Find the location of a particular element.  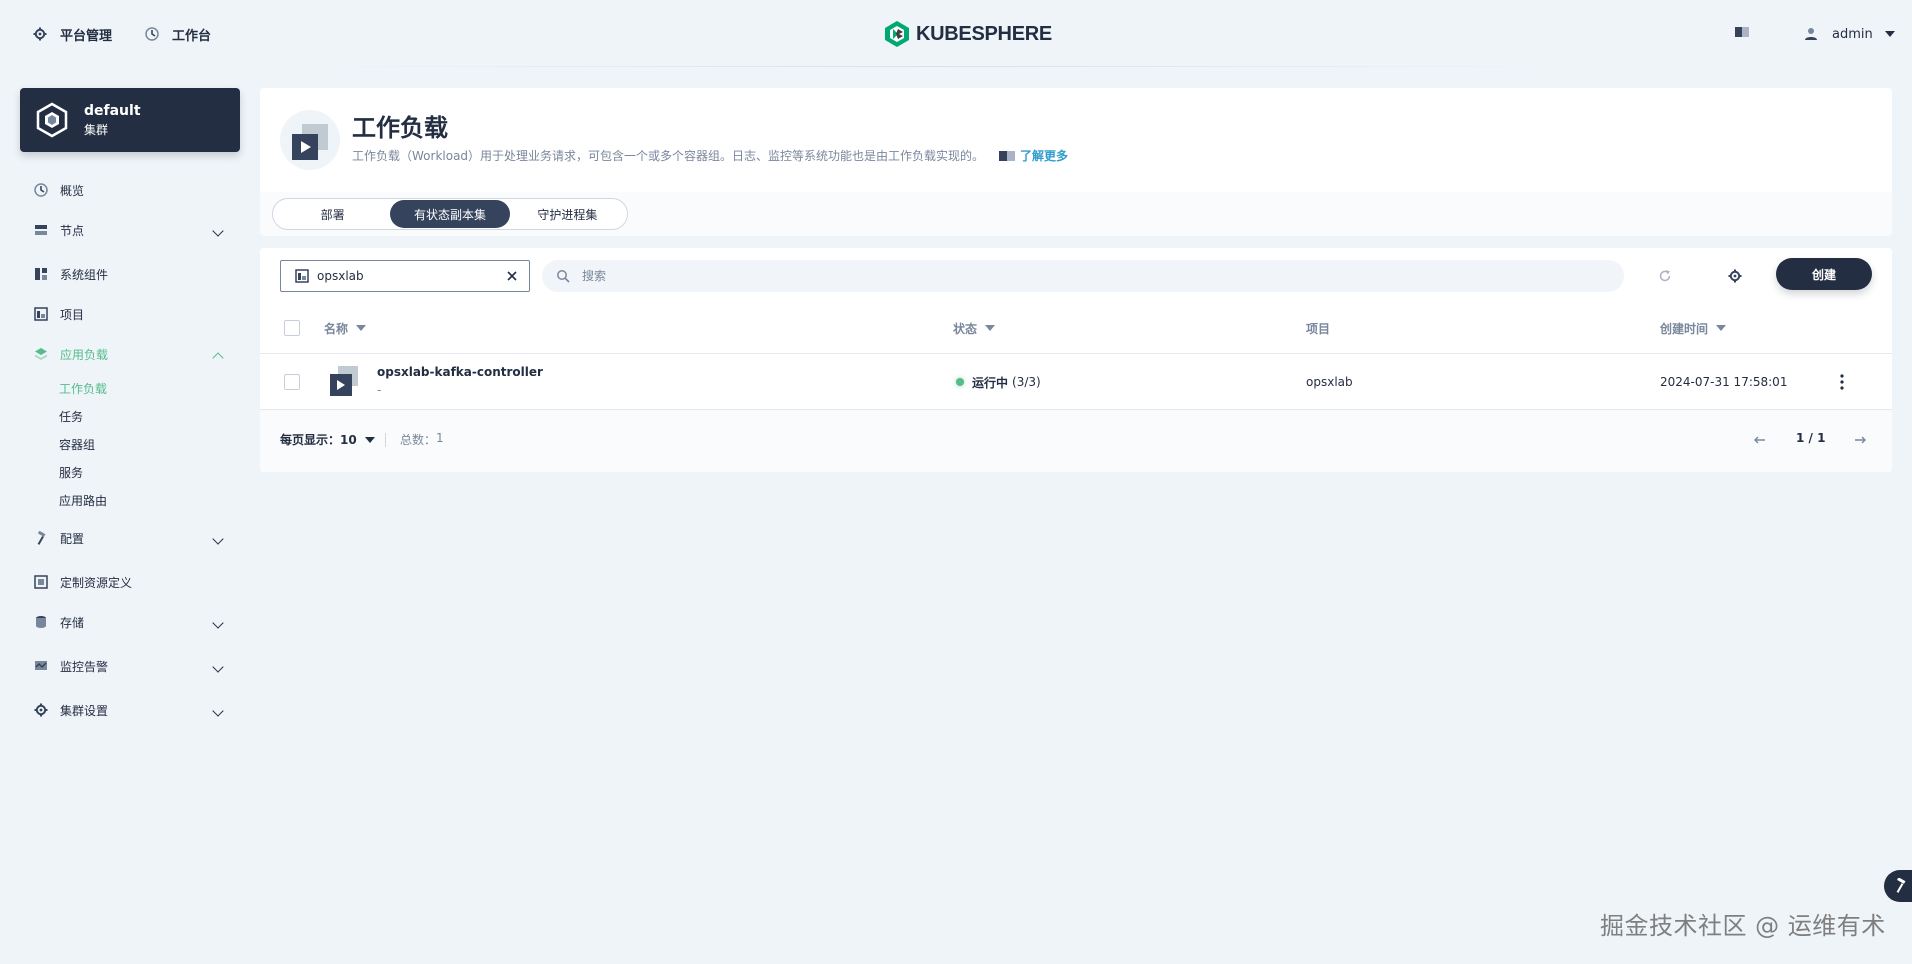

row-project: opsxlab is located at coordinates (1329, 382).